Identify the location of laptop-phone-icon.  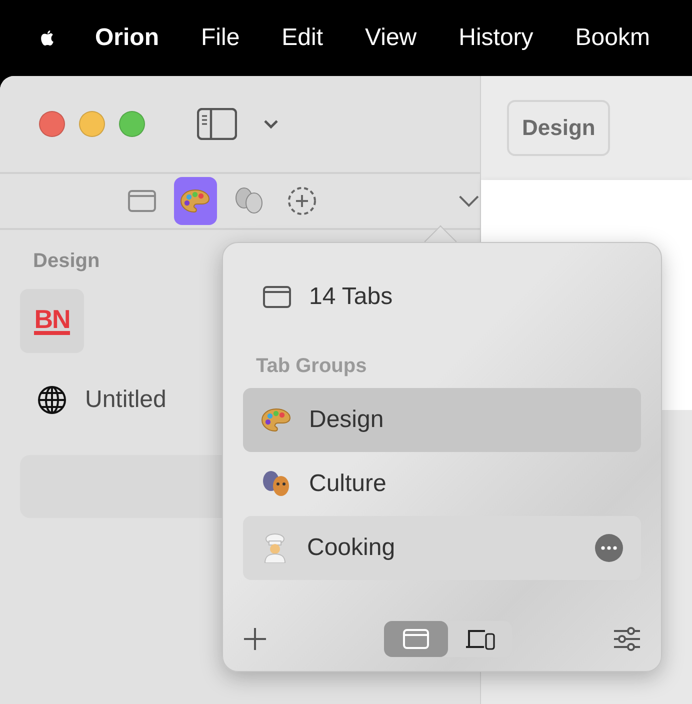
(480, 639).